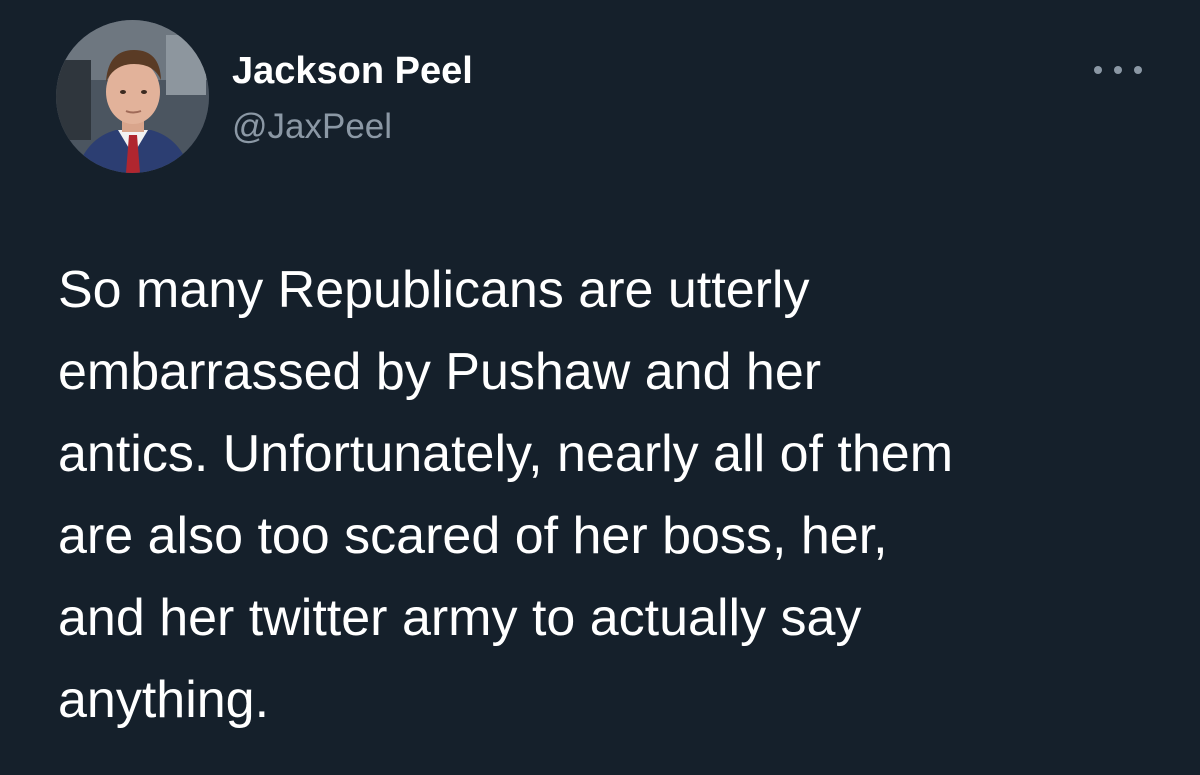 The height and width of the screenshot is (775, 1200). I want to click on more-horizontal-icon, so click(1118, 70).